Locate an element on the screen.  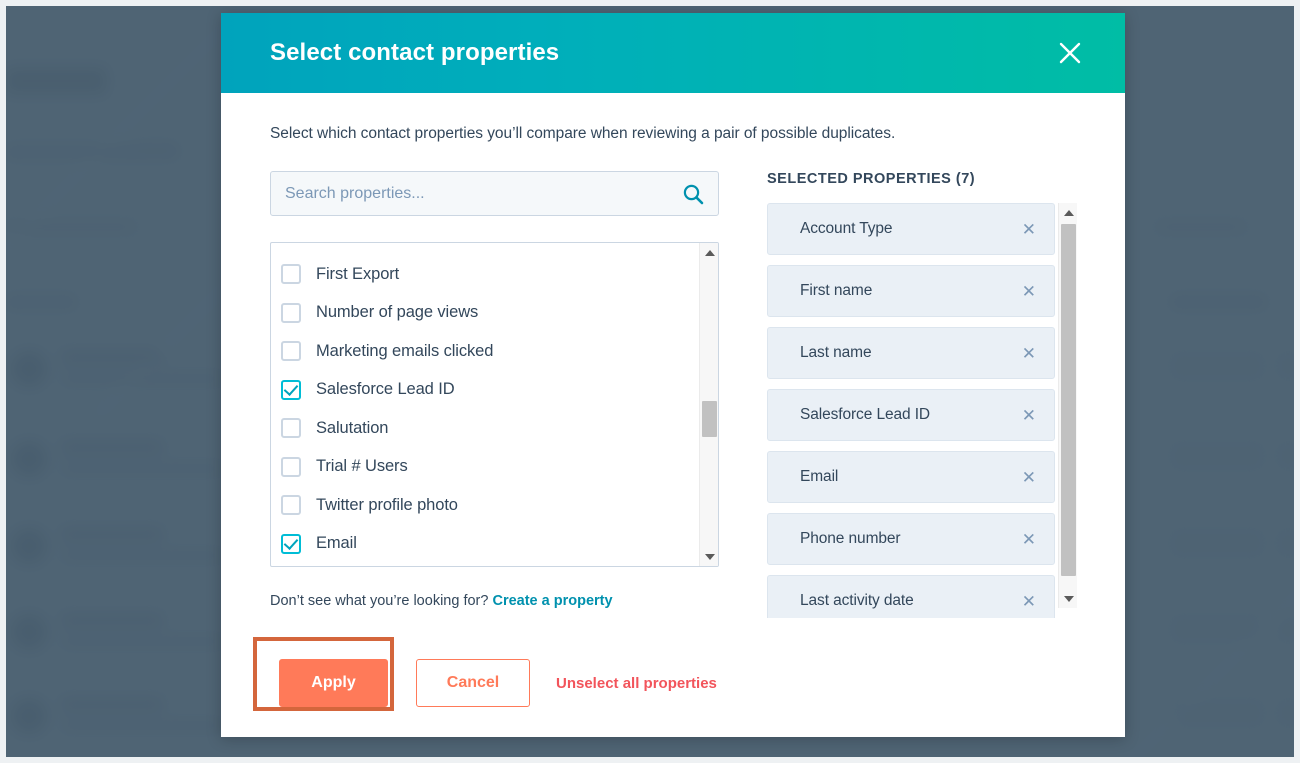
selected-properties-title: SELECTED PROPERTIES (7) is located at coordinates (871, 179).